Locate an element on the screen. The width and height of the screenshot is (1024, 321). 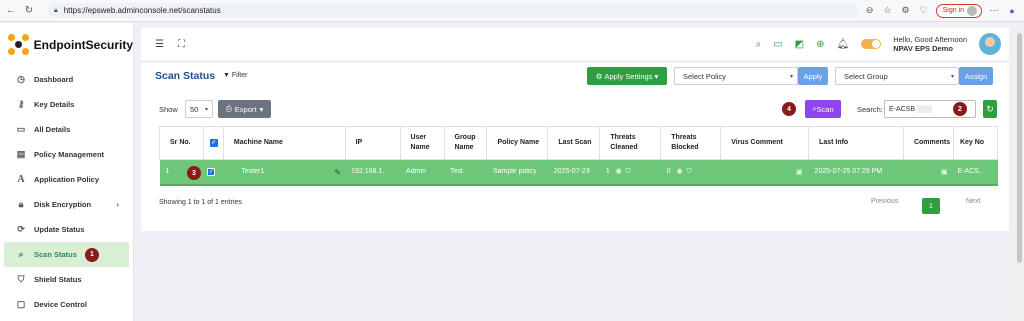
reload-icon: ↻ is located at coordinates (29, 11).